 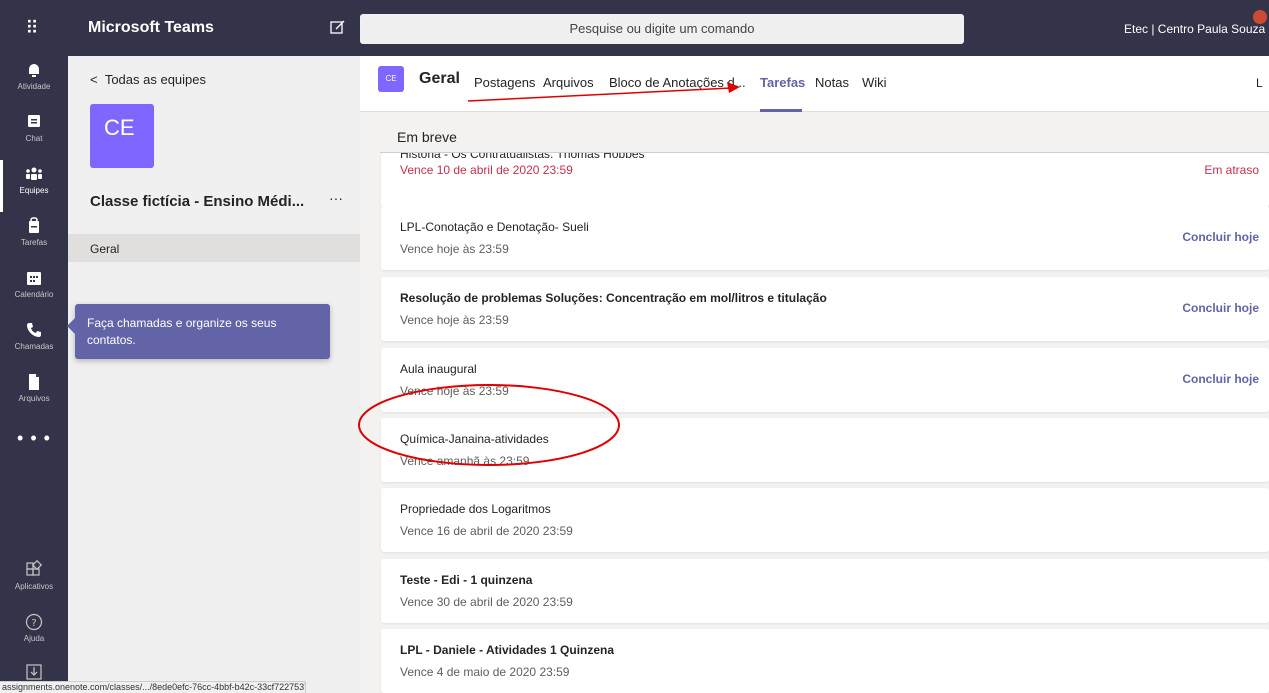 I want to click on rail-label: Equipes, so click(x=34, y=190).